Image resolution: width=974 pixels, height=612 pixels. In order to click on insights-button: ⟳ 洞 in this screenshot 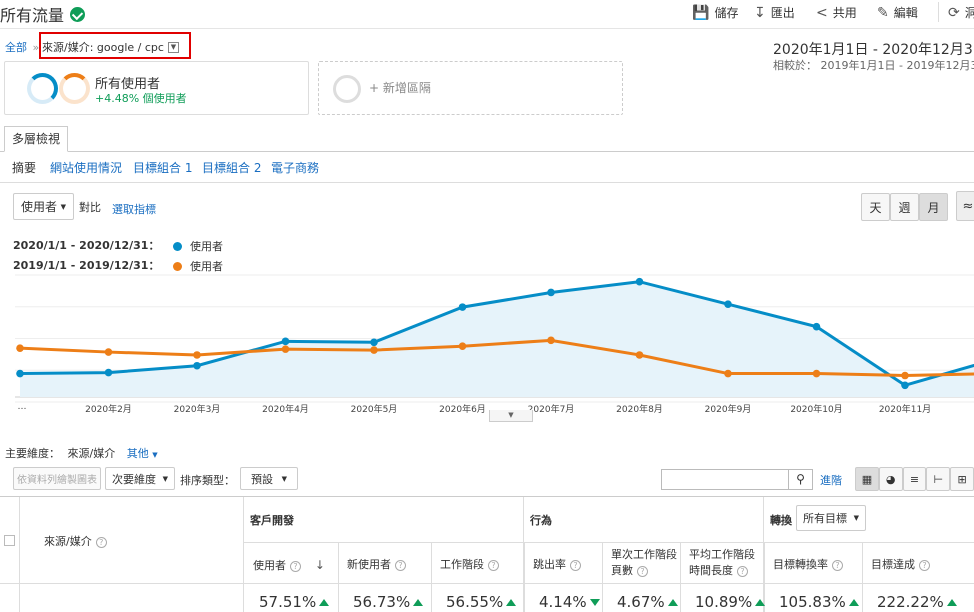, I will do `click(961, 12)`.